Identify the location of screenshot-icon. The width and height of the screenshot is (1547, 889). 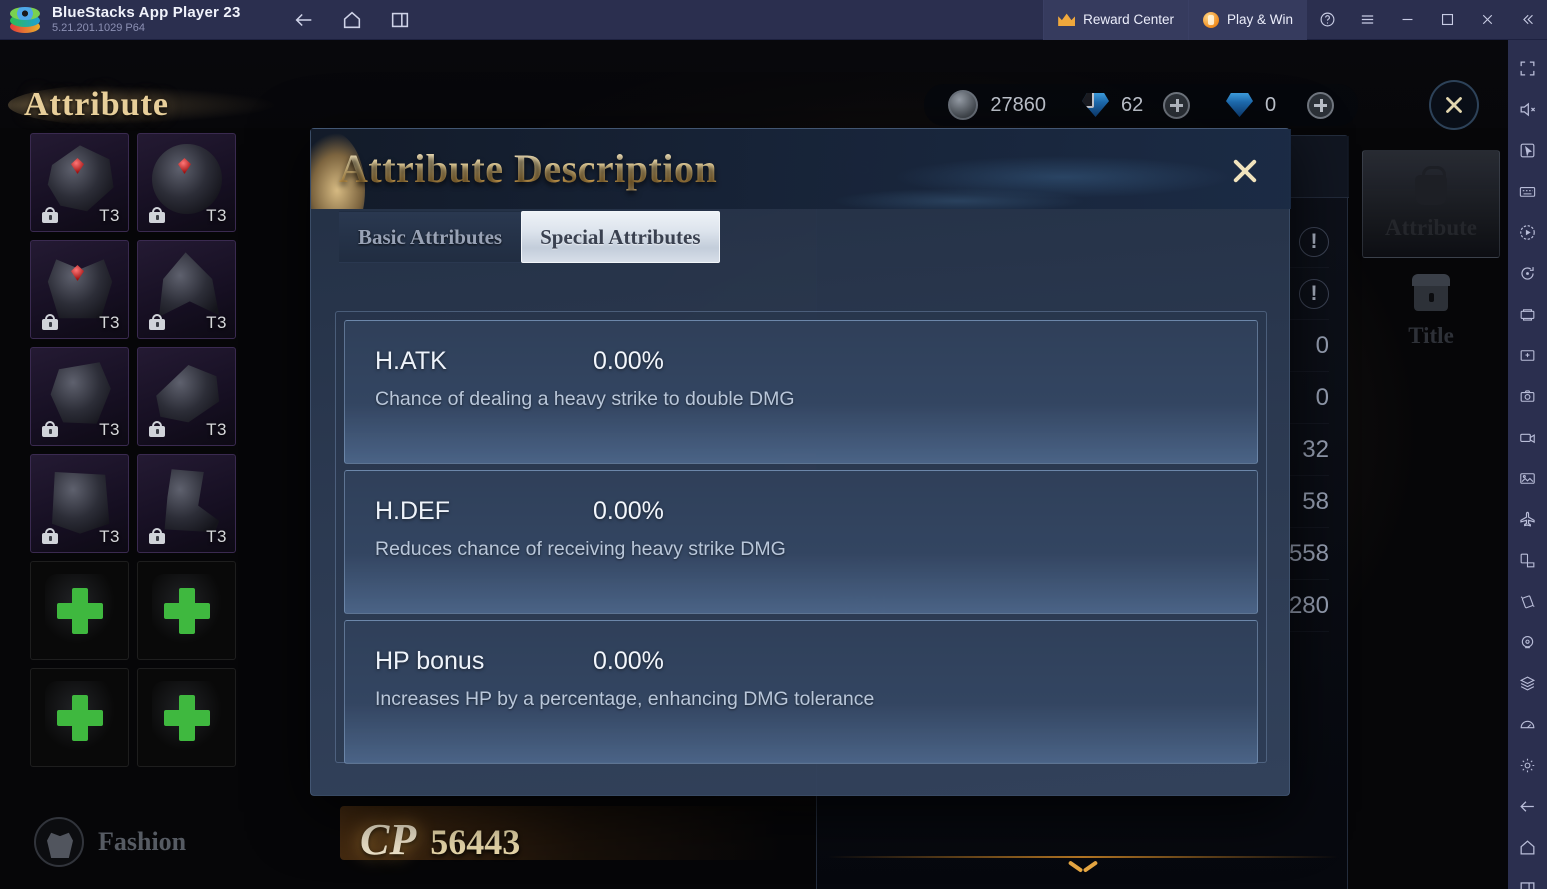
(1527, 396).